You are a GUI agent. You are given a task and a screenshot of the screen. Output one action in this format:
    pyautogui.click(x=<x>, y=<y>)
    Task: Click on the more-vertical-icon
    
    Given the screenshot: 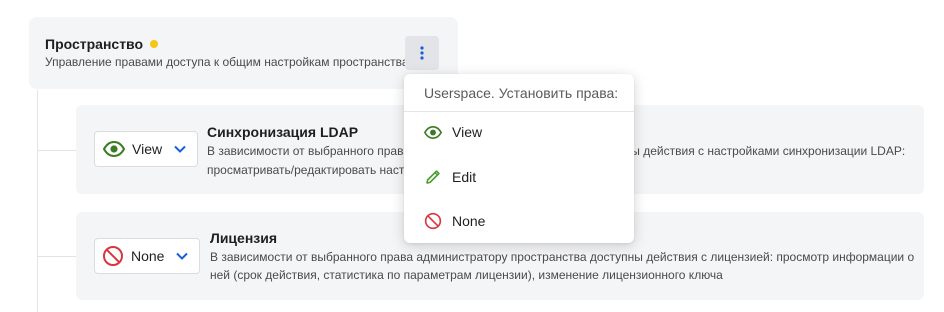 What is the action you would take?
    pyautogui.click(x=422, y=53)
    